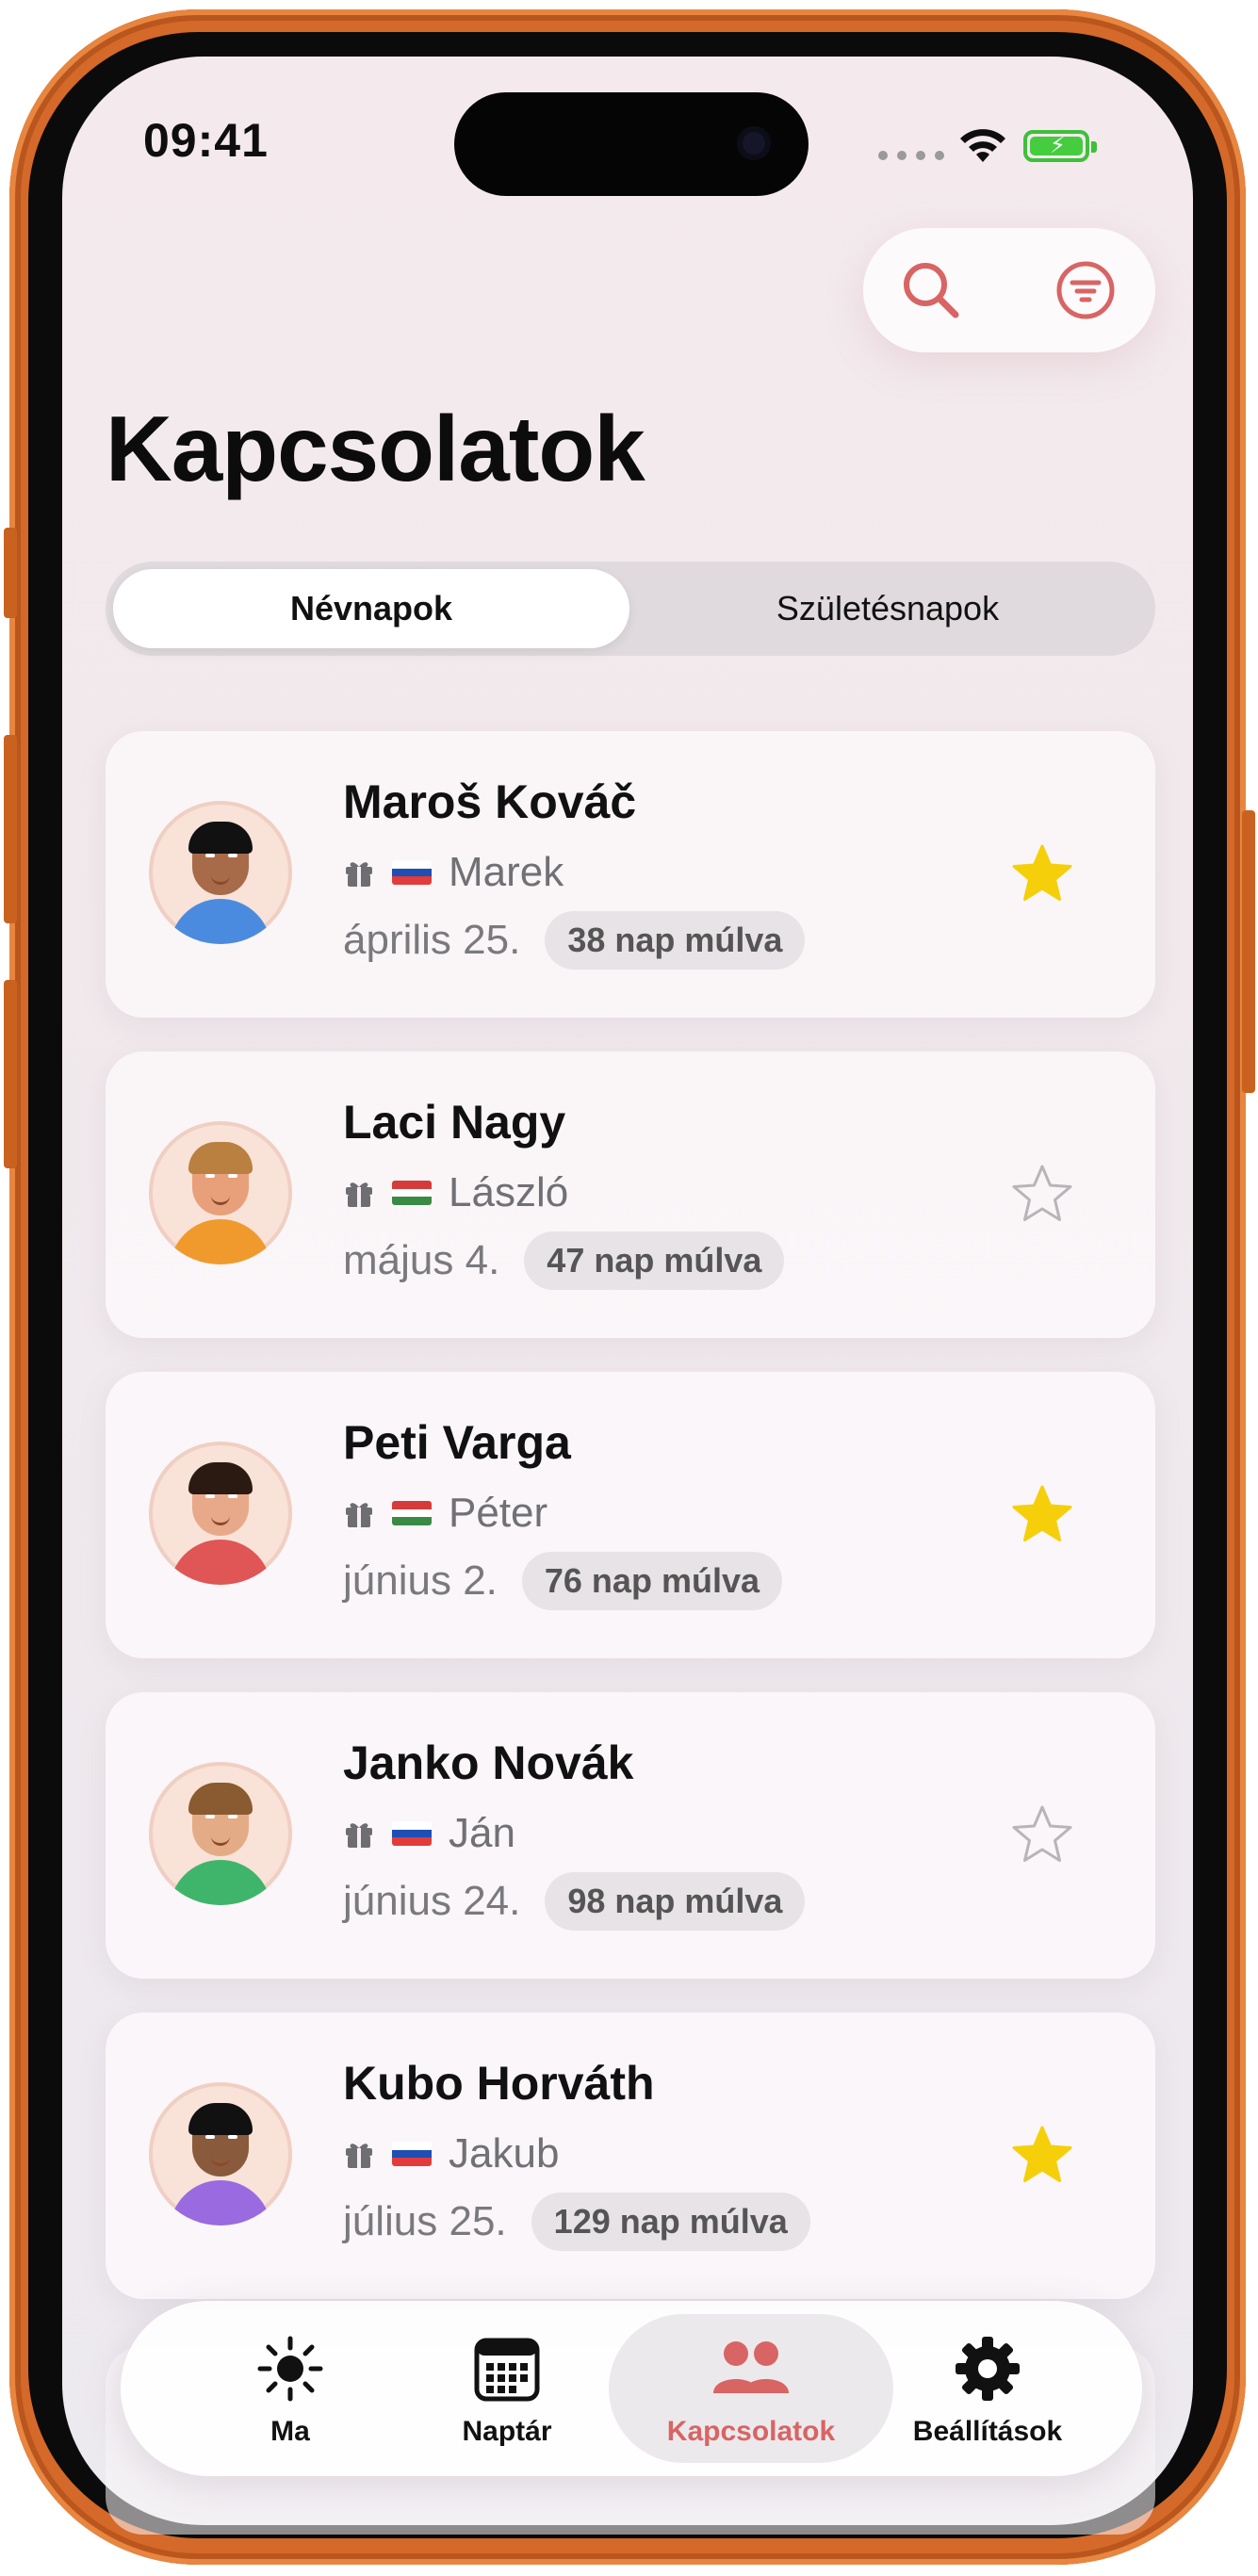 Image resolution: width=1258 pixels, height=2576 pixels. Describe the element at coordinates (482, 1833) in the screenshot. I see `nameday-name: Ján` at that location.